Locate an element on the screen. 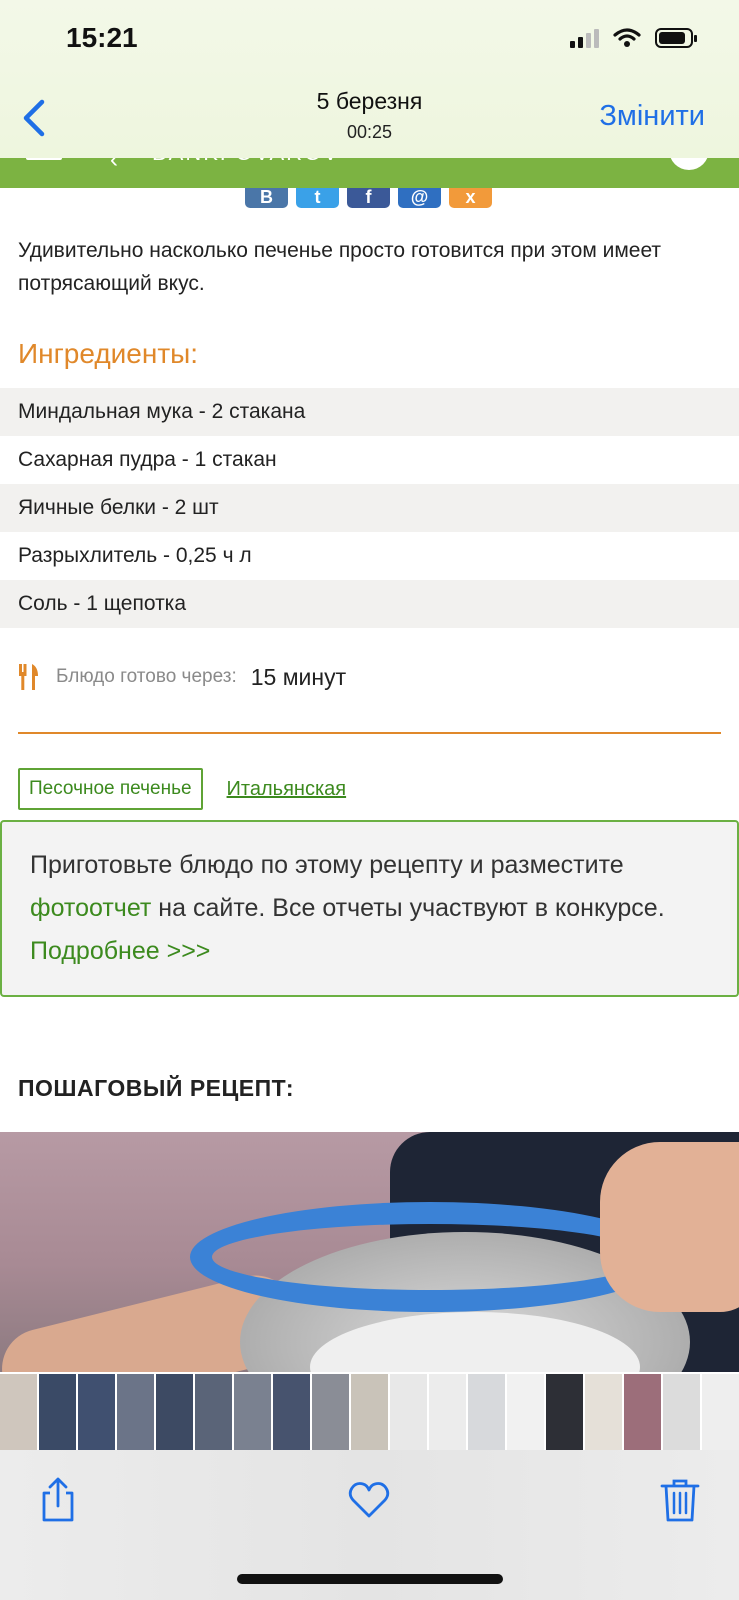  ingredient-item: Яичные белки - 2 шт is located at coordinates (369, 508).